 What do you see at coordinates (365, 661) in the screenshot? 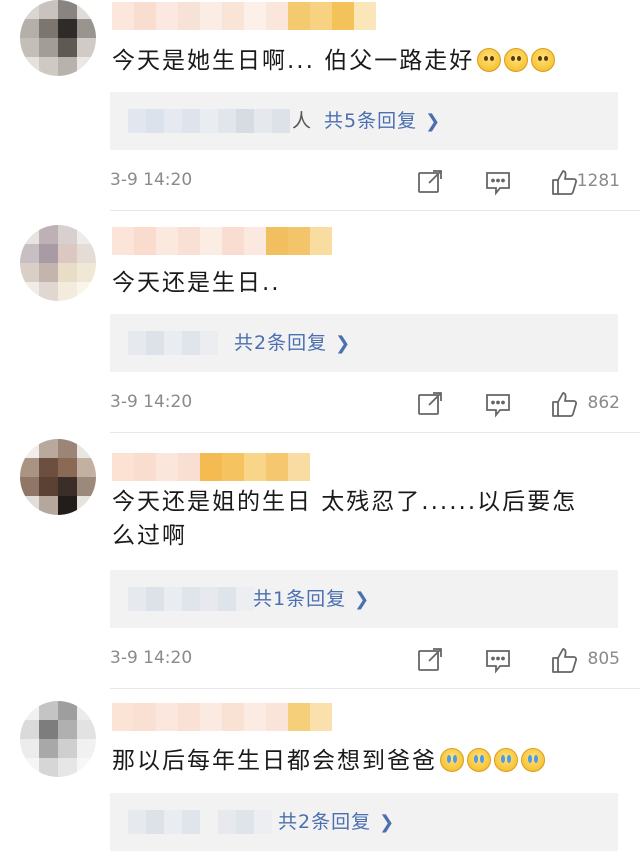
I see `comment-meta: 3-9 14:20 805` at bounding box center [365, 661].